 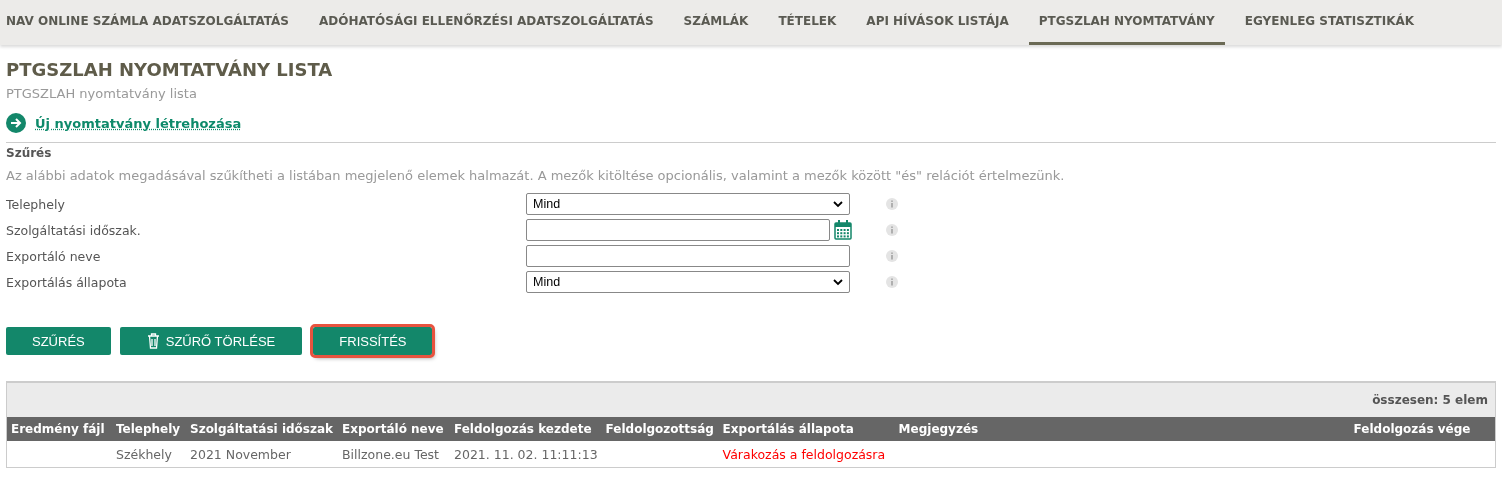 What do you see at coordinates (1422, 429) in the screenshot?
I see `column-header: Feldolgozás vége` at bounding box center [1422, 429].